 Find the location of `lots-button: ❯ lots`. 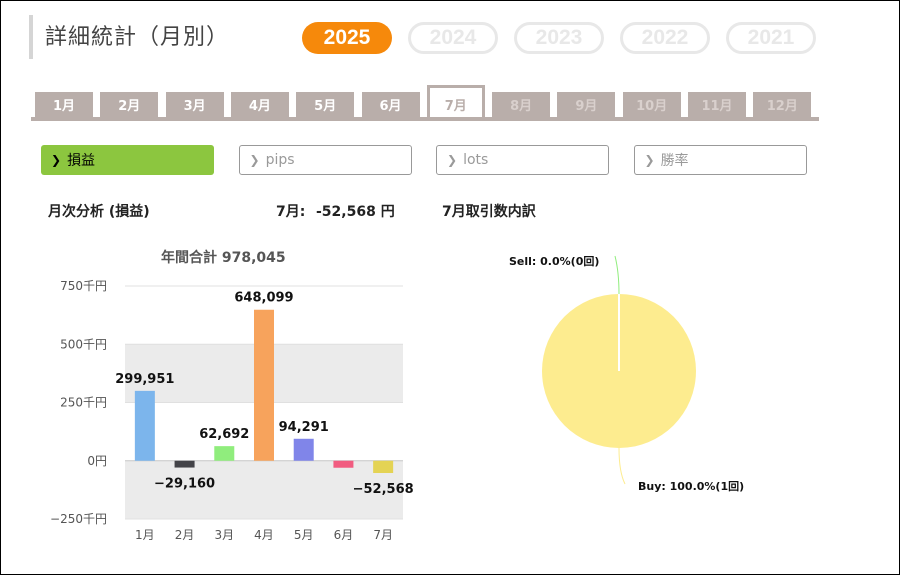

lots-button: ❯ lots is located at coordinates (522, 160).